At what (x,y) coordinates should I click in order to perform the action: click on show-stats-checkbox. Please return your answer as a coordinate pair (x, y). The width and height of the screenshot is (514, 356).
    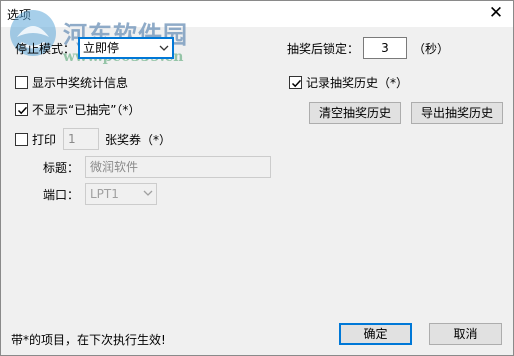
    Looking at the image, I should click on (21, 82).